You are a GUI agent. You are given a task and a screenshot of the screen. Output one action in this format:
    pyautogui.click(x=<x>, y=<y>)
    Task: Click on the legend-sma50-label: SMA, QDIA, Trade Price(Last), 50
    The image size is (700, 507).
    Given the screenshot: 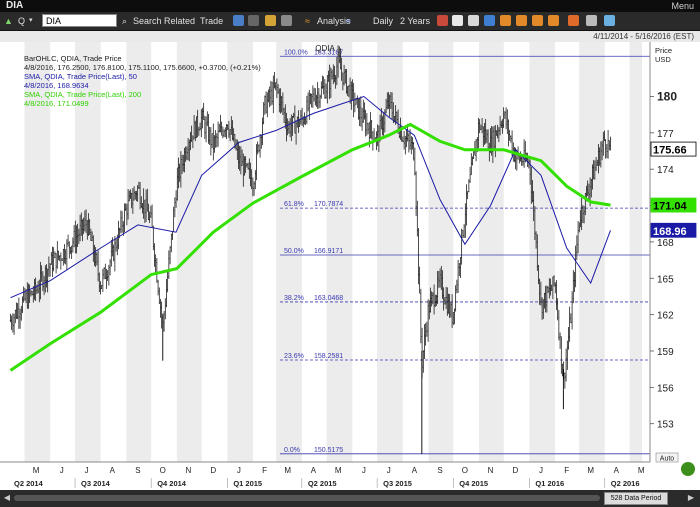 What is the action you would take?
    pyautogui.click(x=80, y=76)
    